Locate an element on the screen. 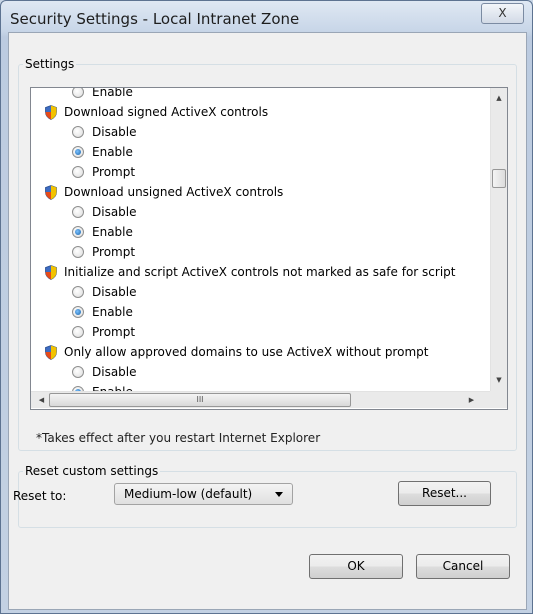 This screenshot has width=533, height=614. vertical-scrollbar: ▲ ▼ is located at coordinates (498, 239).